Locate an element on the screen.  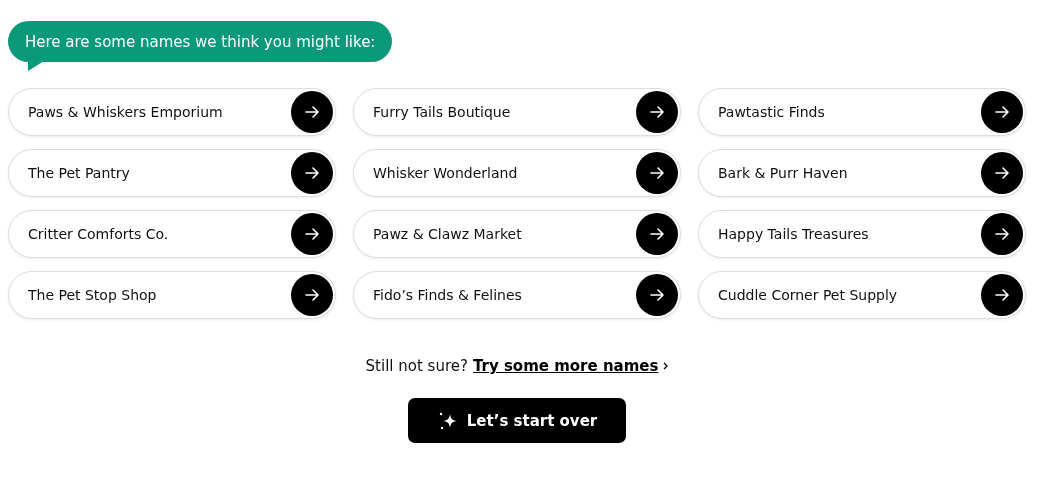
restart-button: Let’s start over is located at coordinates (517, 420).